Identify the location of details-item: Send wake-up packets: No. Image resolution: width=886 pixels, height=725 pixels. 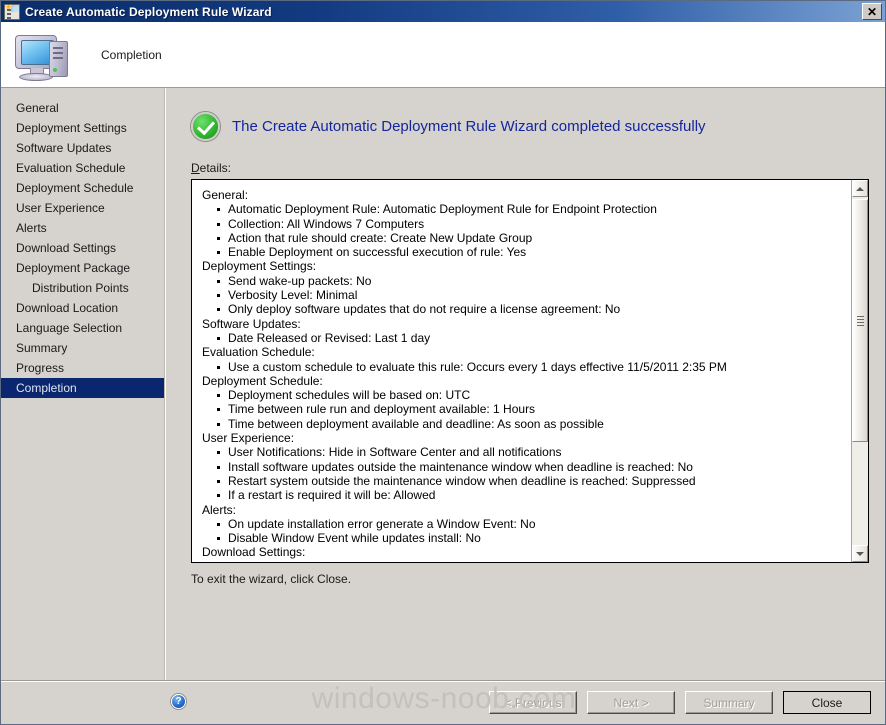
(531, 281).